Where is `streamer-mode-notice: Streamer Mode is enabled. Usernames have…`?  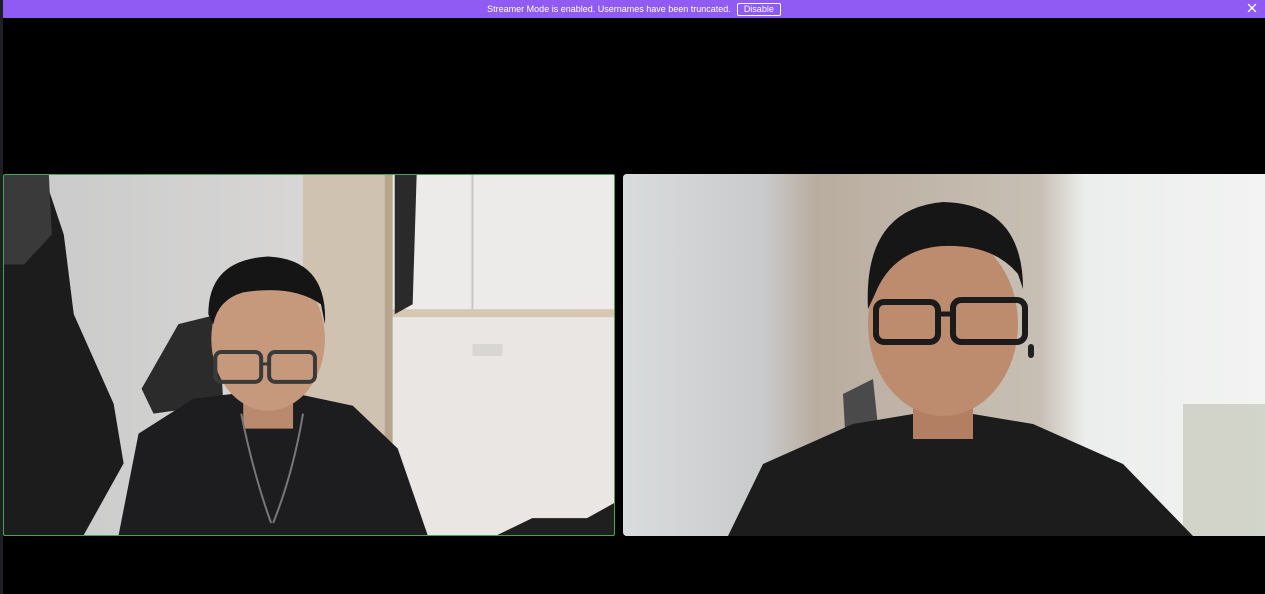
streamer-mode-notice: Streamer Mode is enabled. Usernames have… is located at coordinates (634, 9).